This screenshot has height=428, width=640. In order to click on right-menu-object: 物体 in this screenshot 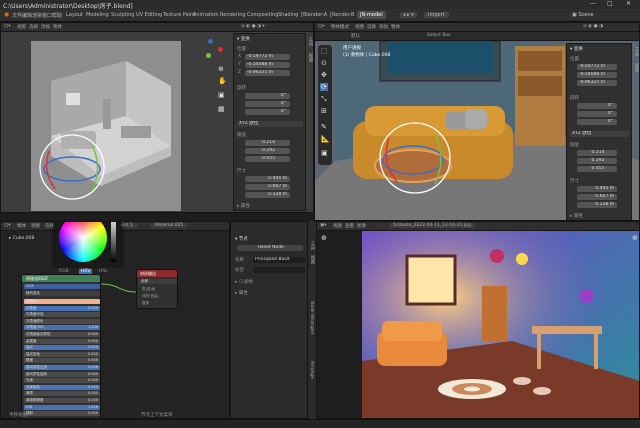, I will do `click(395, 27)`.